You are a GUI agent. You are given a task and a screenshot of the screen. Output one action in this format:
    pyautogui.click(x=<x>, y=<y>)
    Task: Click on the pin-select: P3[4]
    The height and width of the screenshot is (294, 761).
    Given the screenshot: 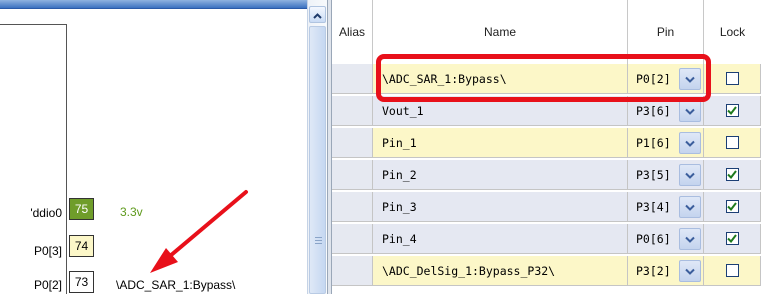 What is the action you would take?
    pyautogui.click(x=666, y=207)
    